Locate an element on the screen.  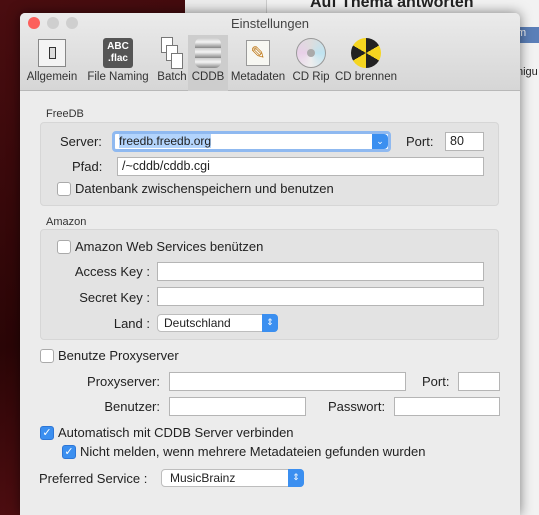
preferred-service-label: Preferred Service : is located at coordinates (93, 478).